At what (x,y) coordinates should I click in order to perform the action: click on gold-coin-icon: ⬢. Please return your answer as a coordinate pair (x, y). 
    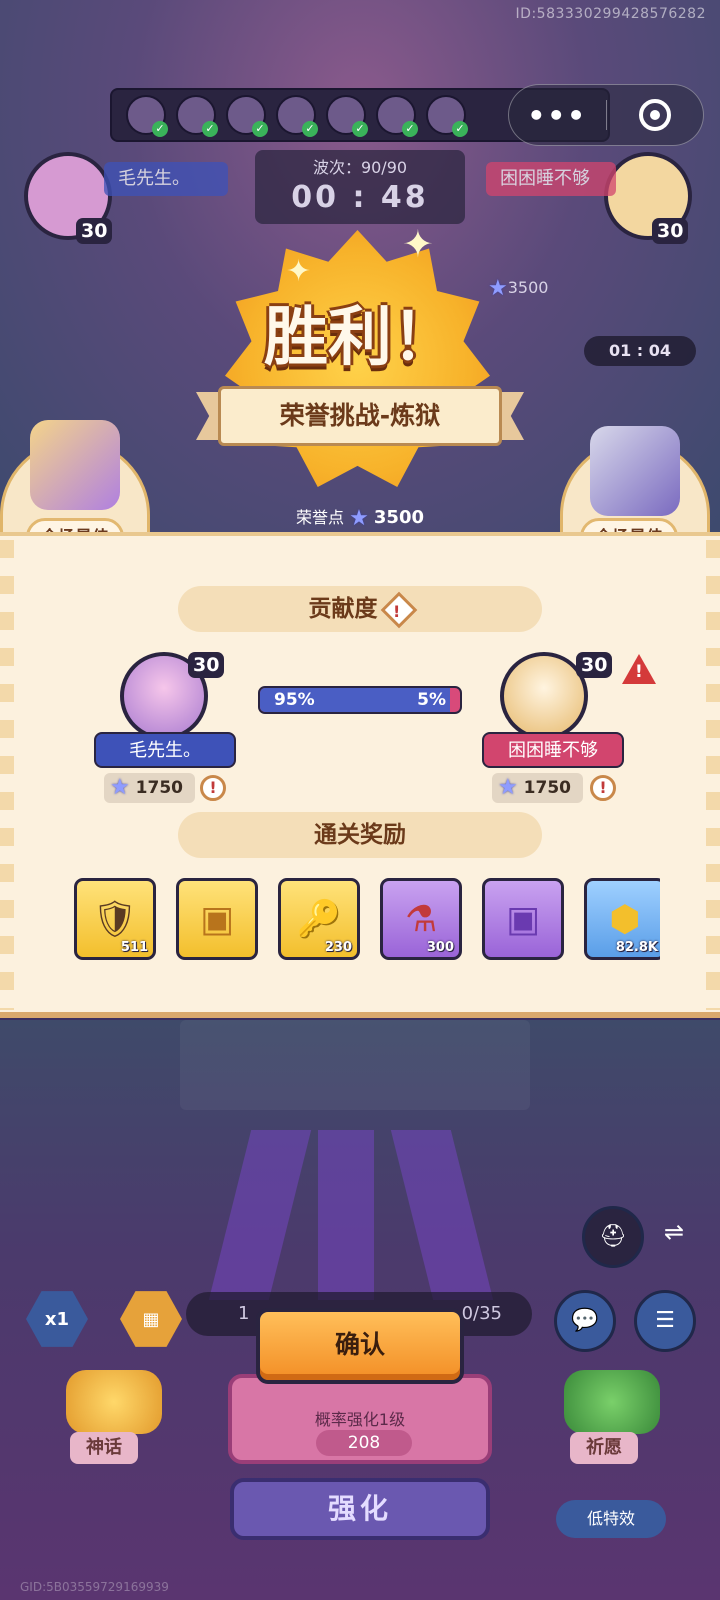
    Looking at the image, I should click on (625, 919).